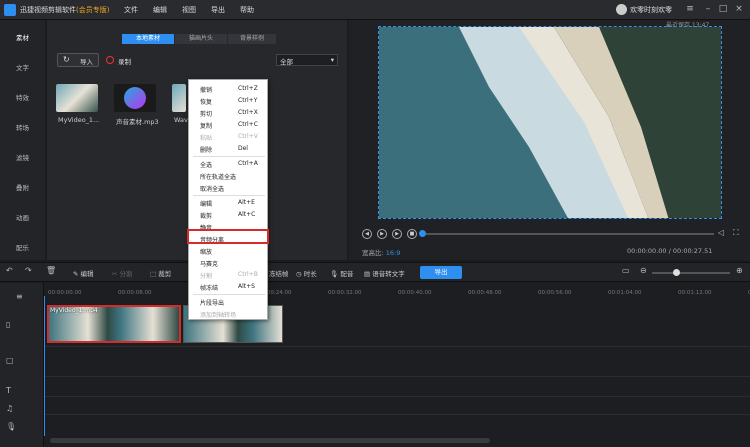 The width and height of the screenshot is (750, 447). What do you see at coordinates (691, 273) in the screenshot?
I see `zoom-slider` at bounding box center [691, 273].